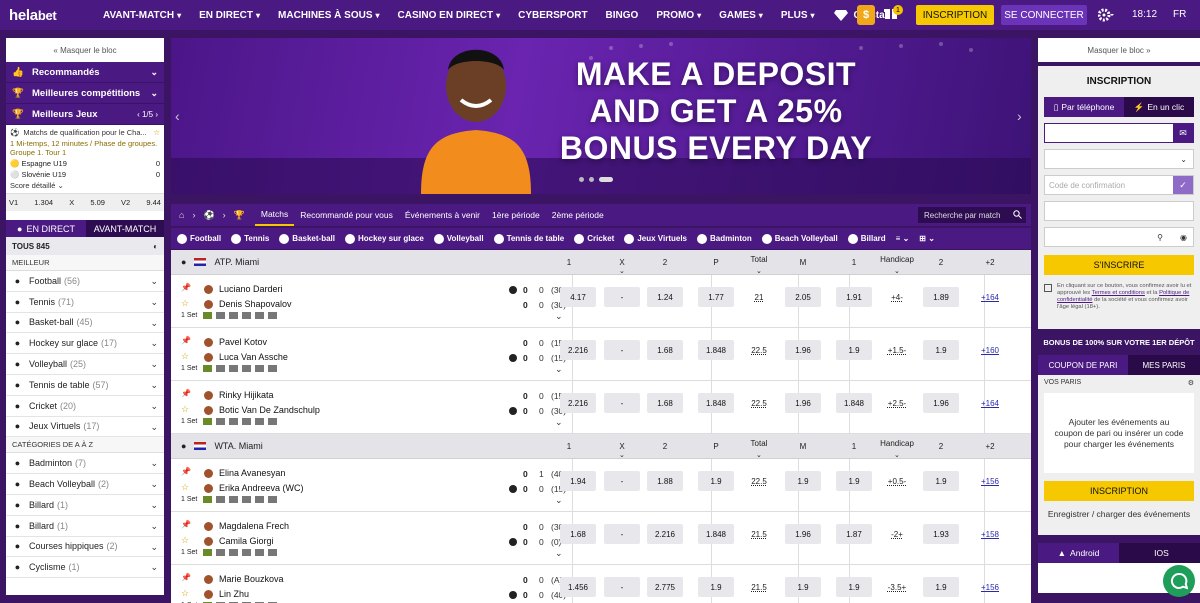  What do you see at coordinates (384, 238) in the screenshot?
I see `sport-filter-item: Hockey sur glace` at bounding box center [384, 238].